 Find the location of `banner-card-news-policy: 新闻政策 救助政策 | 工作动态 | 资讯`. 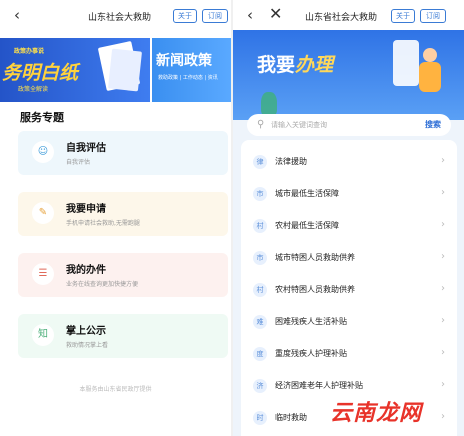

banner-card-news-policy: 新闻政策 救助政策 | 工作动态 | 资讯 is located at coordinates (191, 70).